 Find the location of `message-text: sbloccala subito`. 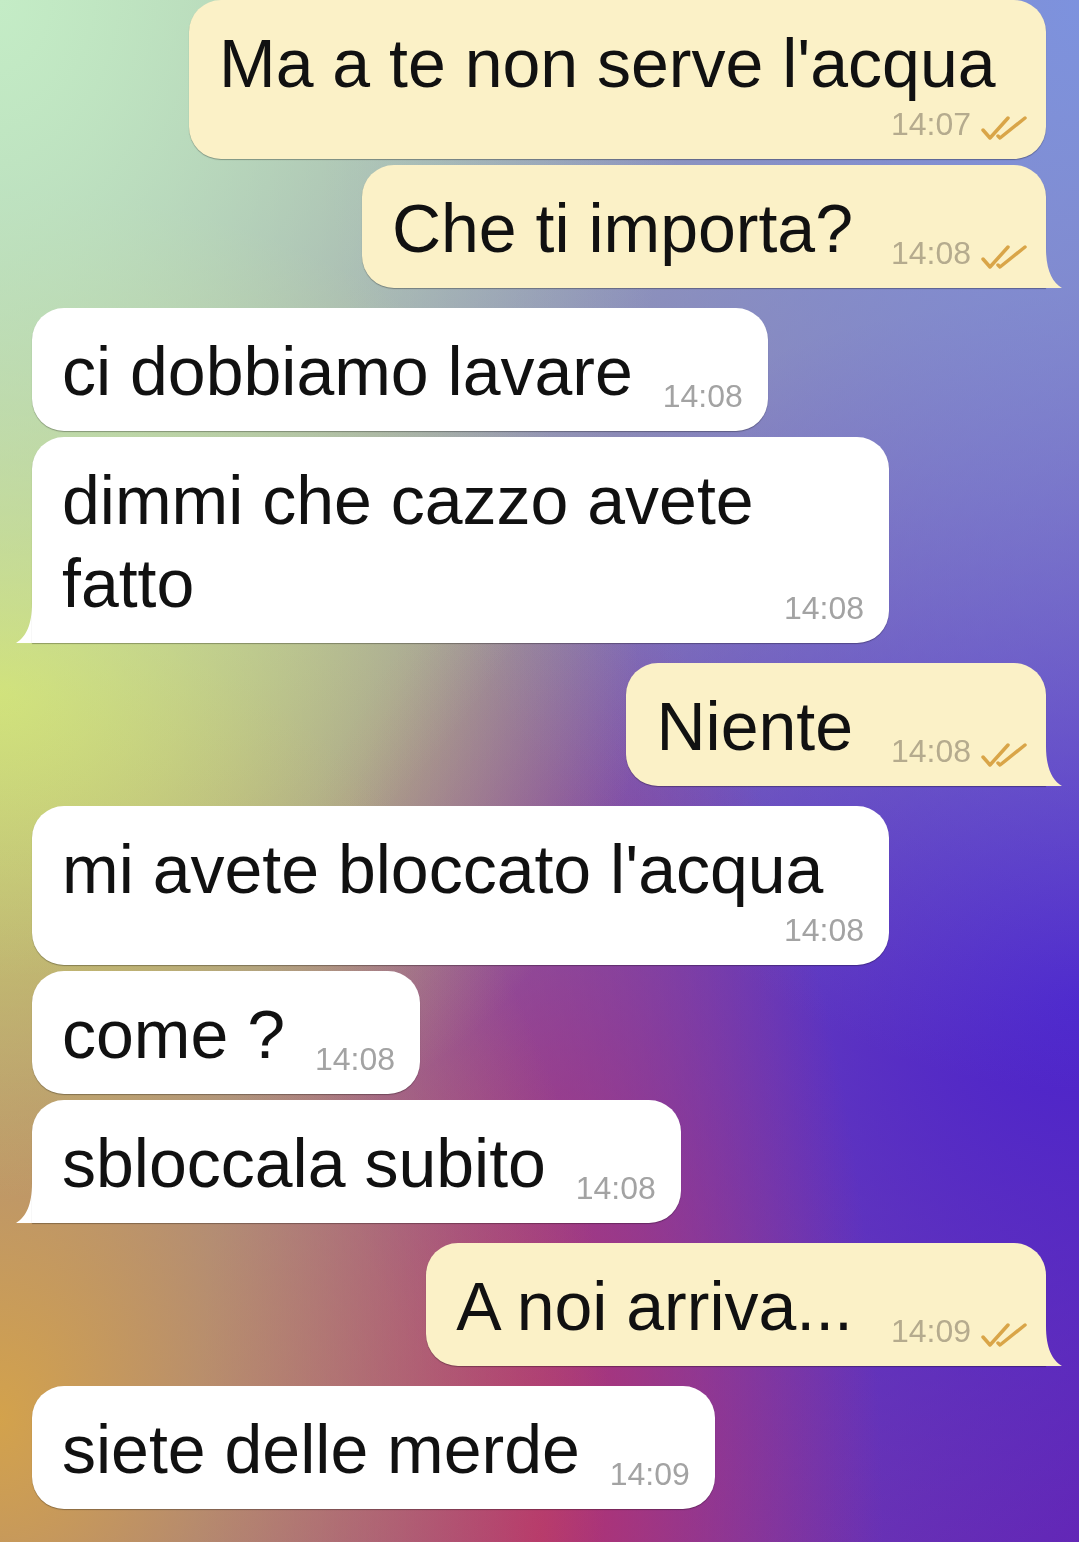

message-text: sbloccala subito is located at coordinates (304, 1163).